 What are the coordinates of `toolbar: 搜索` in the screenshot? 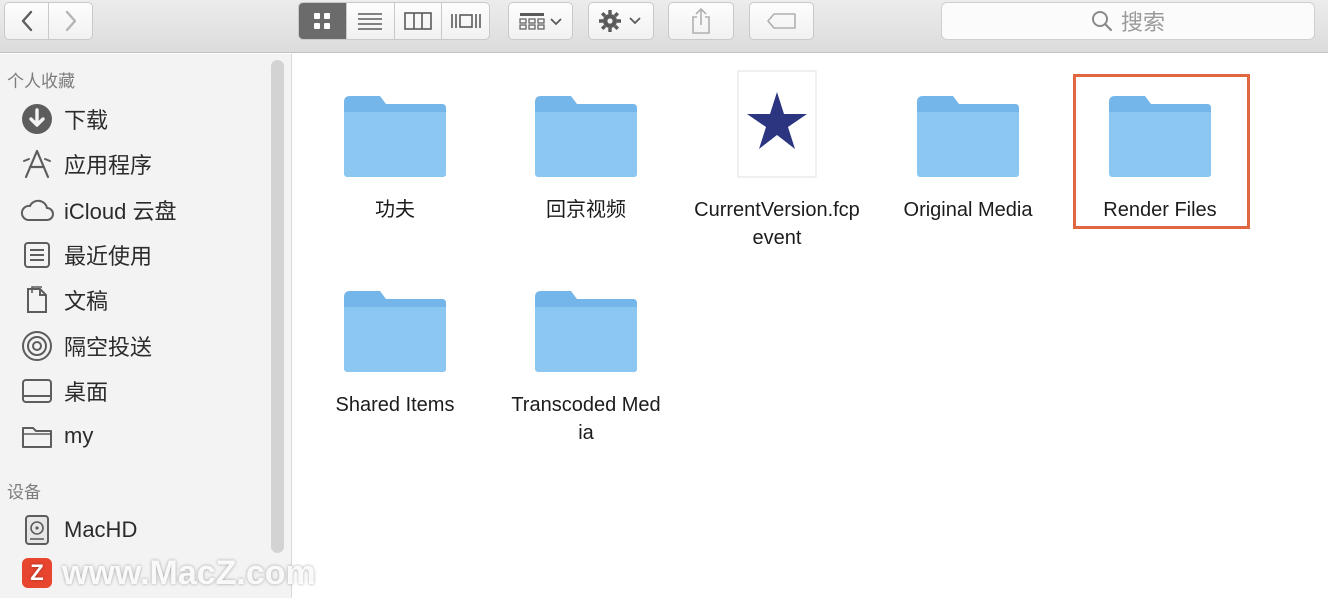 It's located at (664, 26).